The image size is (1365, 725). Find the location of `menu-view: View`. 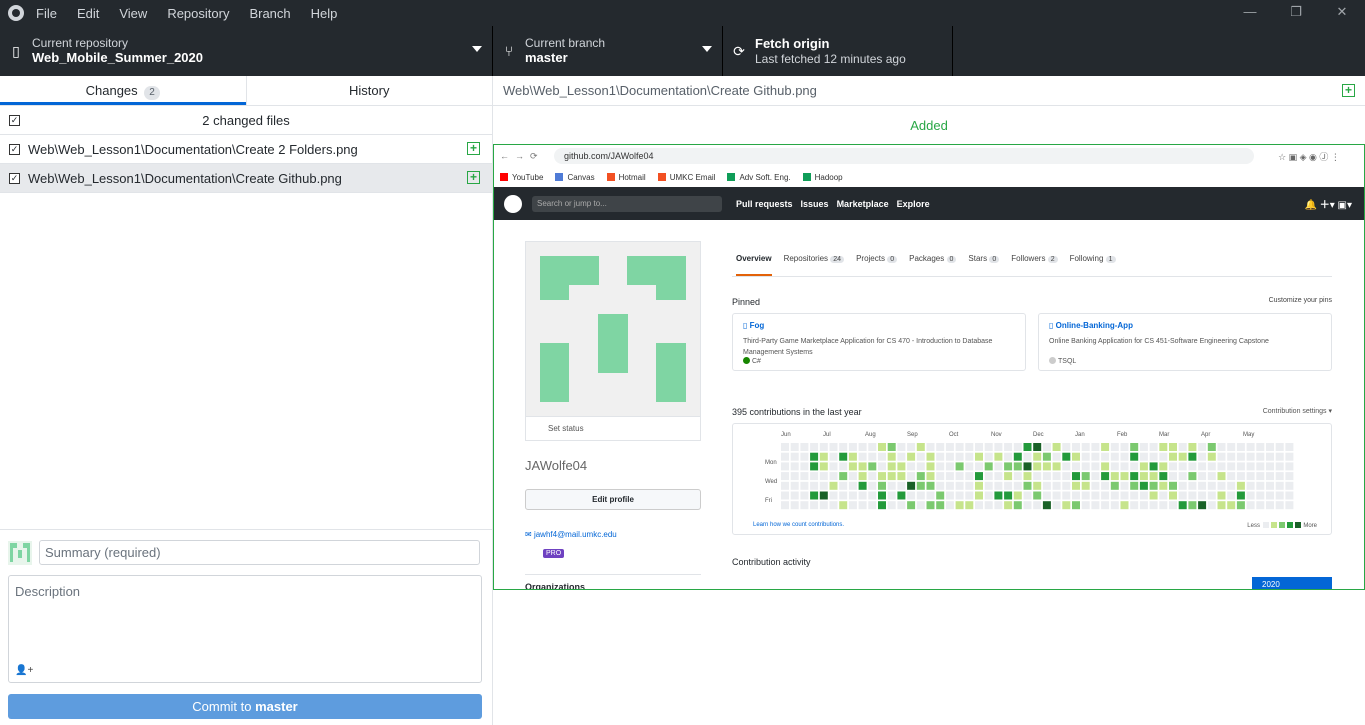

menu-view: View is located at coordinates (133, 13).